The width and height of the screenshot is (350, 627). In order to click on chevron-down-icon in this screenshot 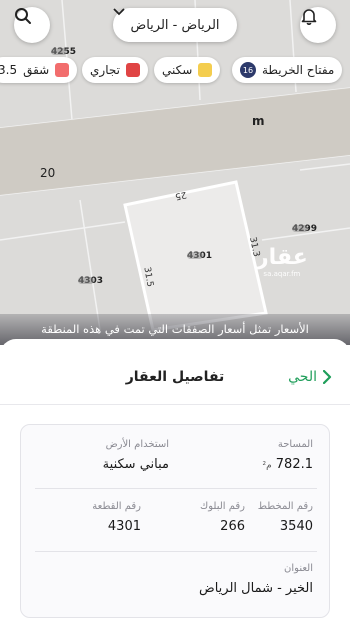, I will do `click(119, 12)`.